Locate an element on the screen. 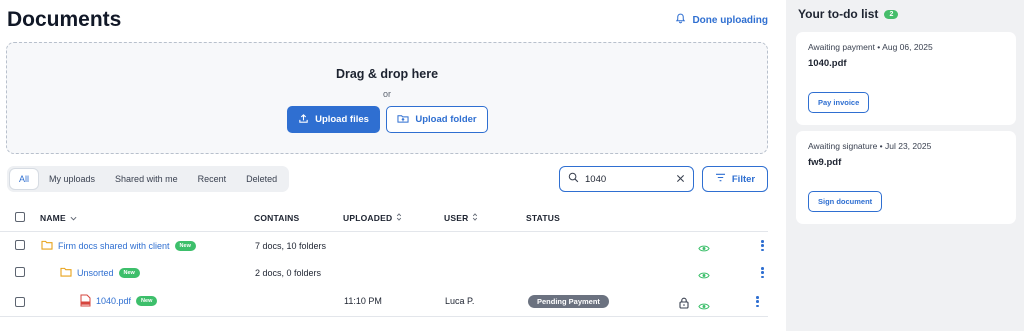 The height and width of the screenshot is (331, 1024). row-user: Luca P. is located at coordinates (460, 301).